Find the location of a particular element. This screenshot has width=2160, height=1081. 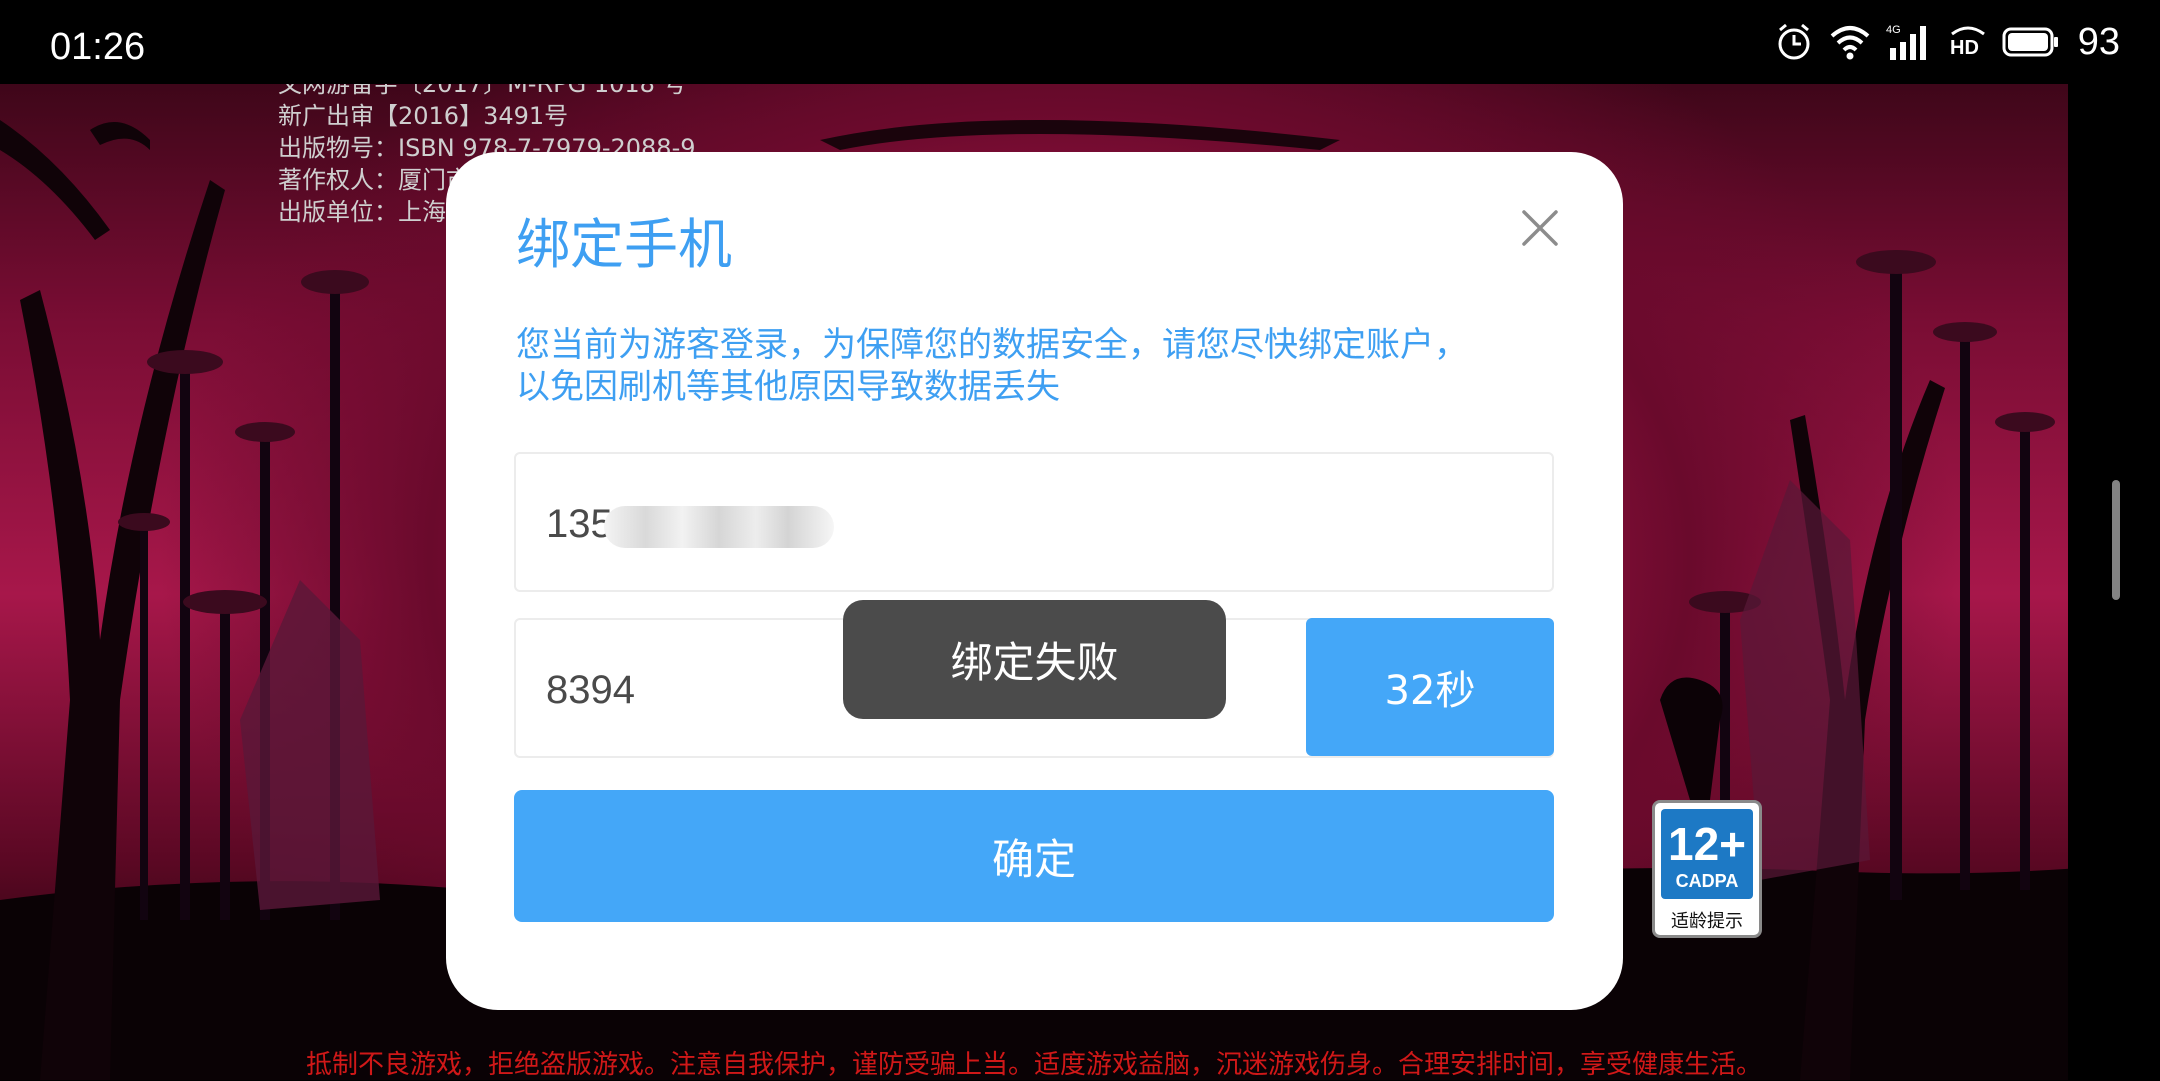

toast-message: 绑定失败 is located at coordinates (1034, 659).